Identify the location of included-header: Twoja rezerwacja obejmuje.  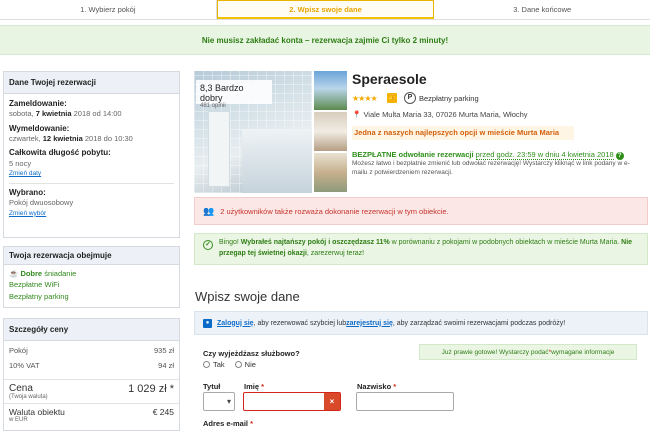
(91, 256).